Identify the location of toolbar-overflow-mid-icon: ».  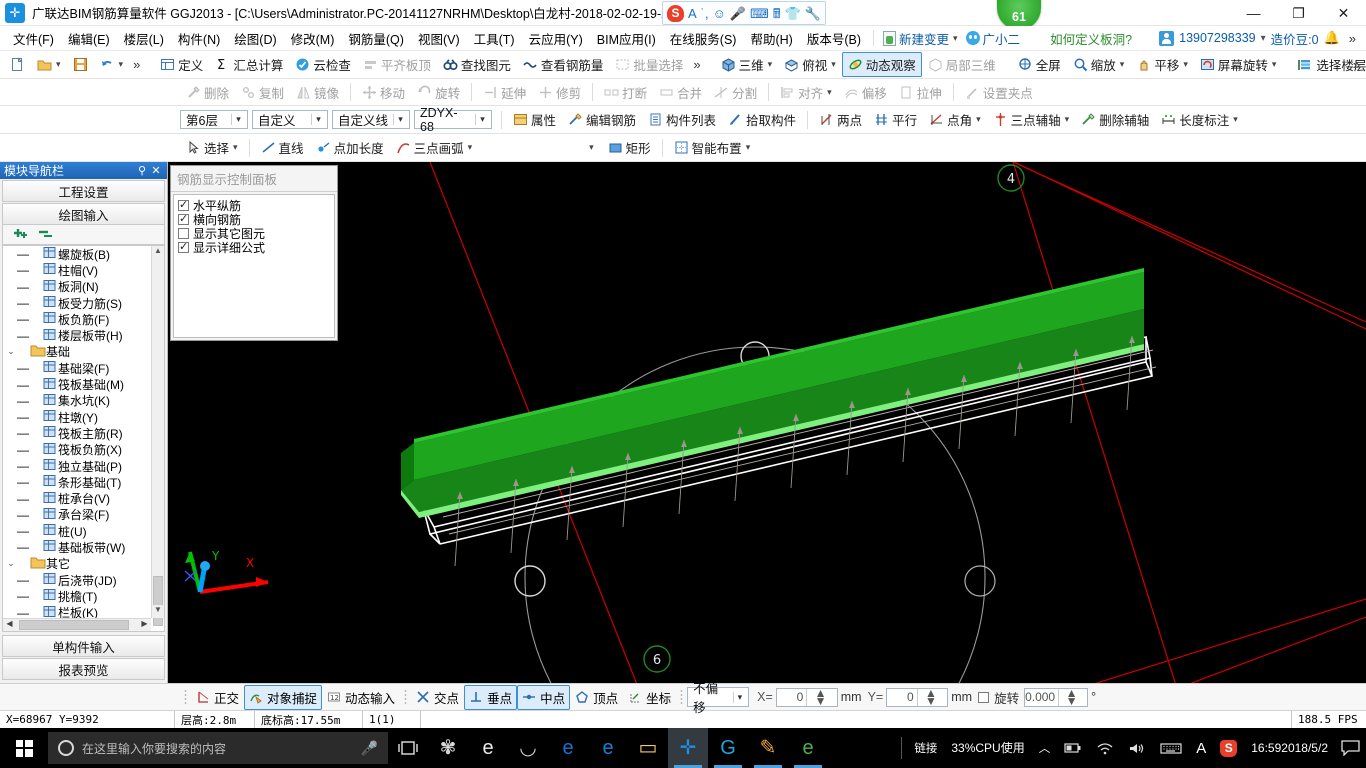
(696, 64).